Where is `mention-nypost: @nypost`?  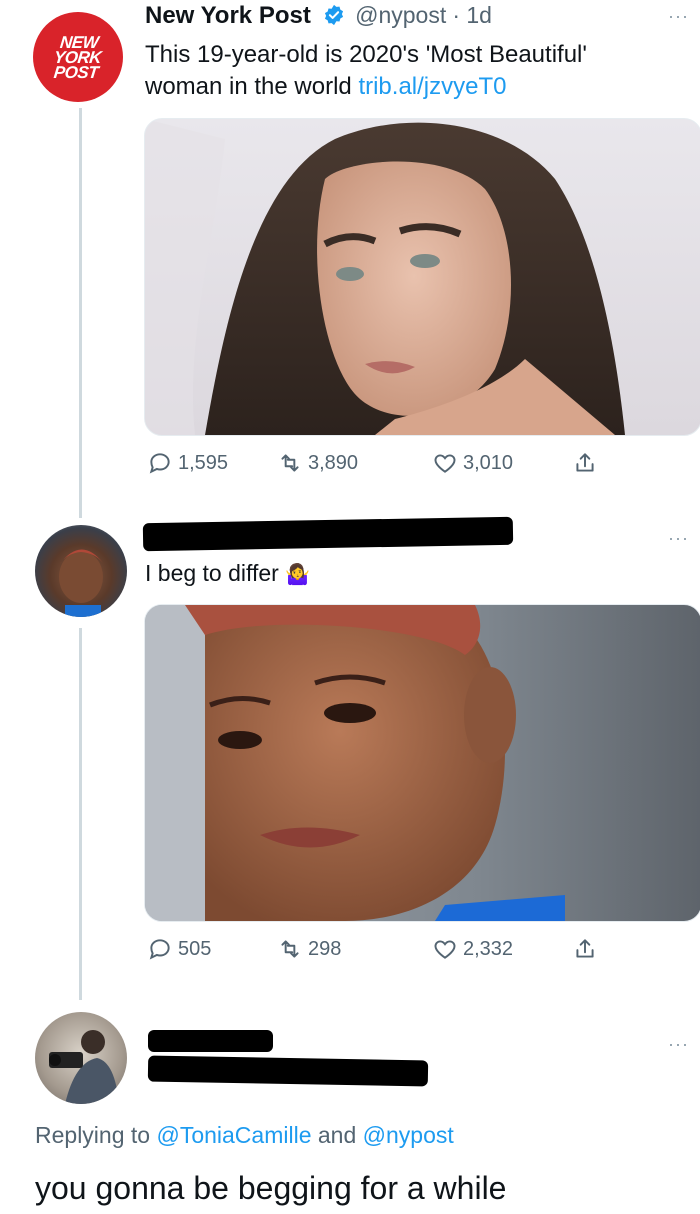 mention-nypost: @nypost is located at coordinates (408, 1135).